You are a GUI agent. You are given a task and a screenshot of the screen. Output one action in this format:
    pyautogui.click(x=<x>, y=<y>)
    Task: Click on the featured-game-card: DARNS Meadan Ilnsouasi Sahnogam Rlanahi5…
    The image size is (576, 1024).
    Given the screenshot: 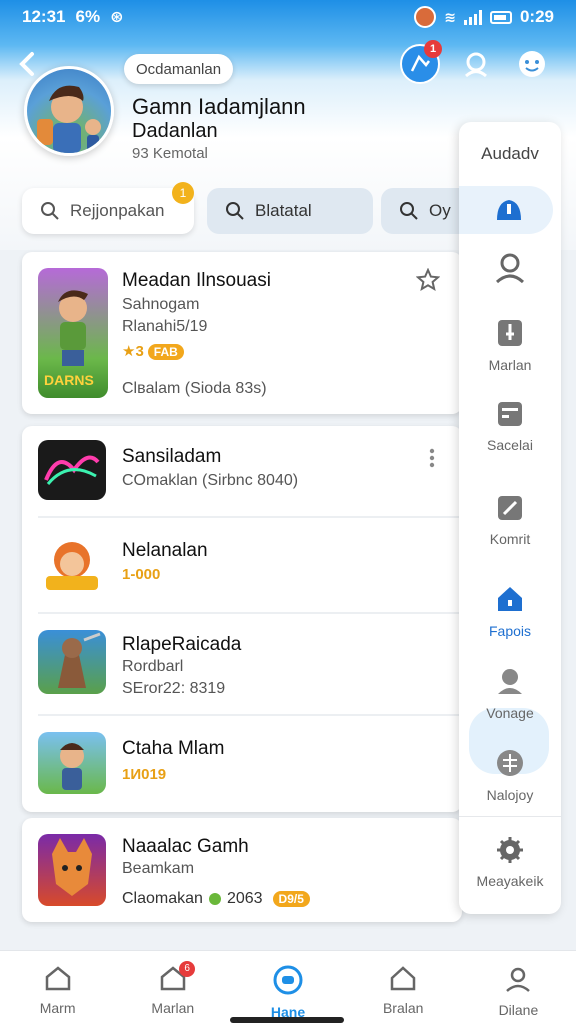 What is the action you would take?
    pyautogui.click(x=242, y=333)
    